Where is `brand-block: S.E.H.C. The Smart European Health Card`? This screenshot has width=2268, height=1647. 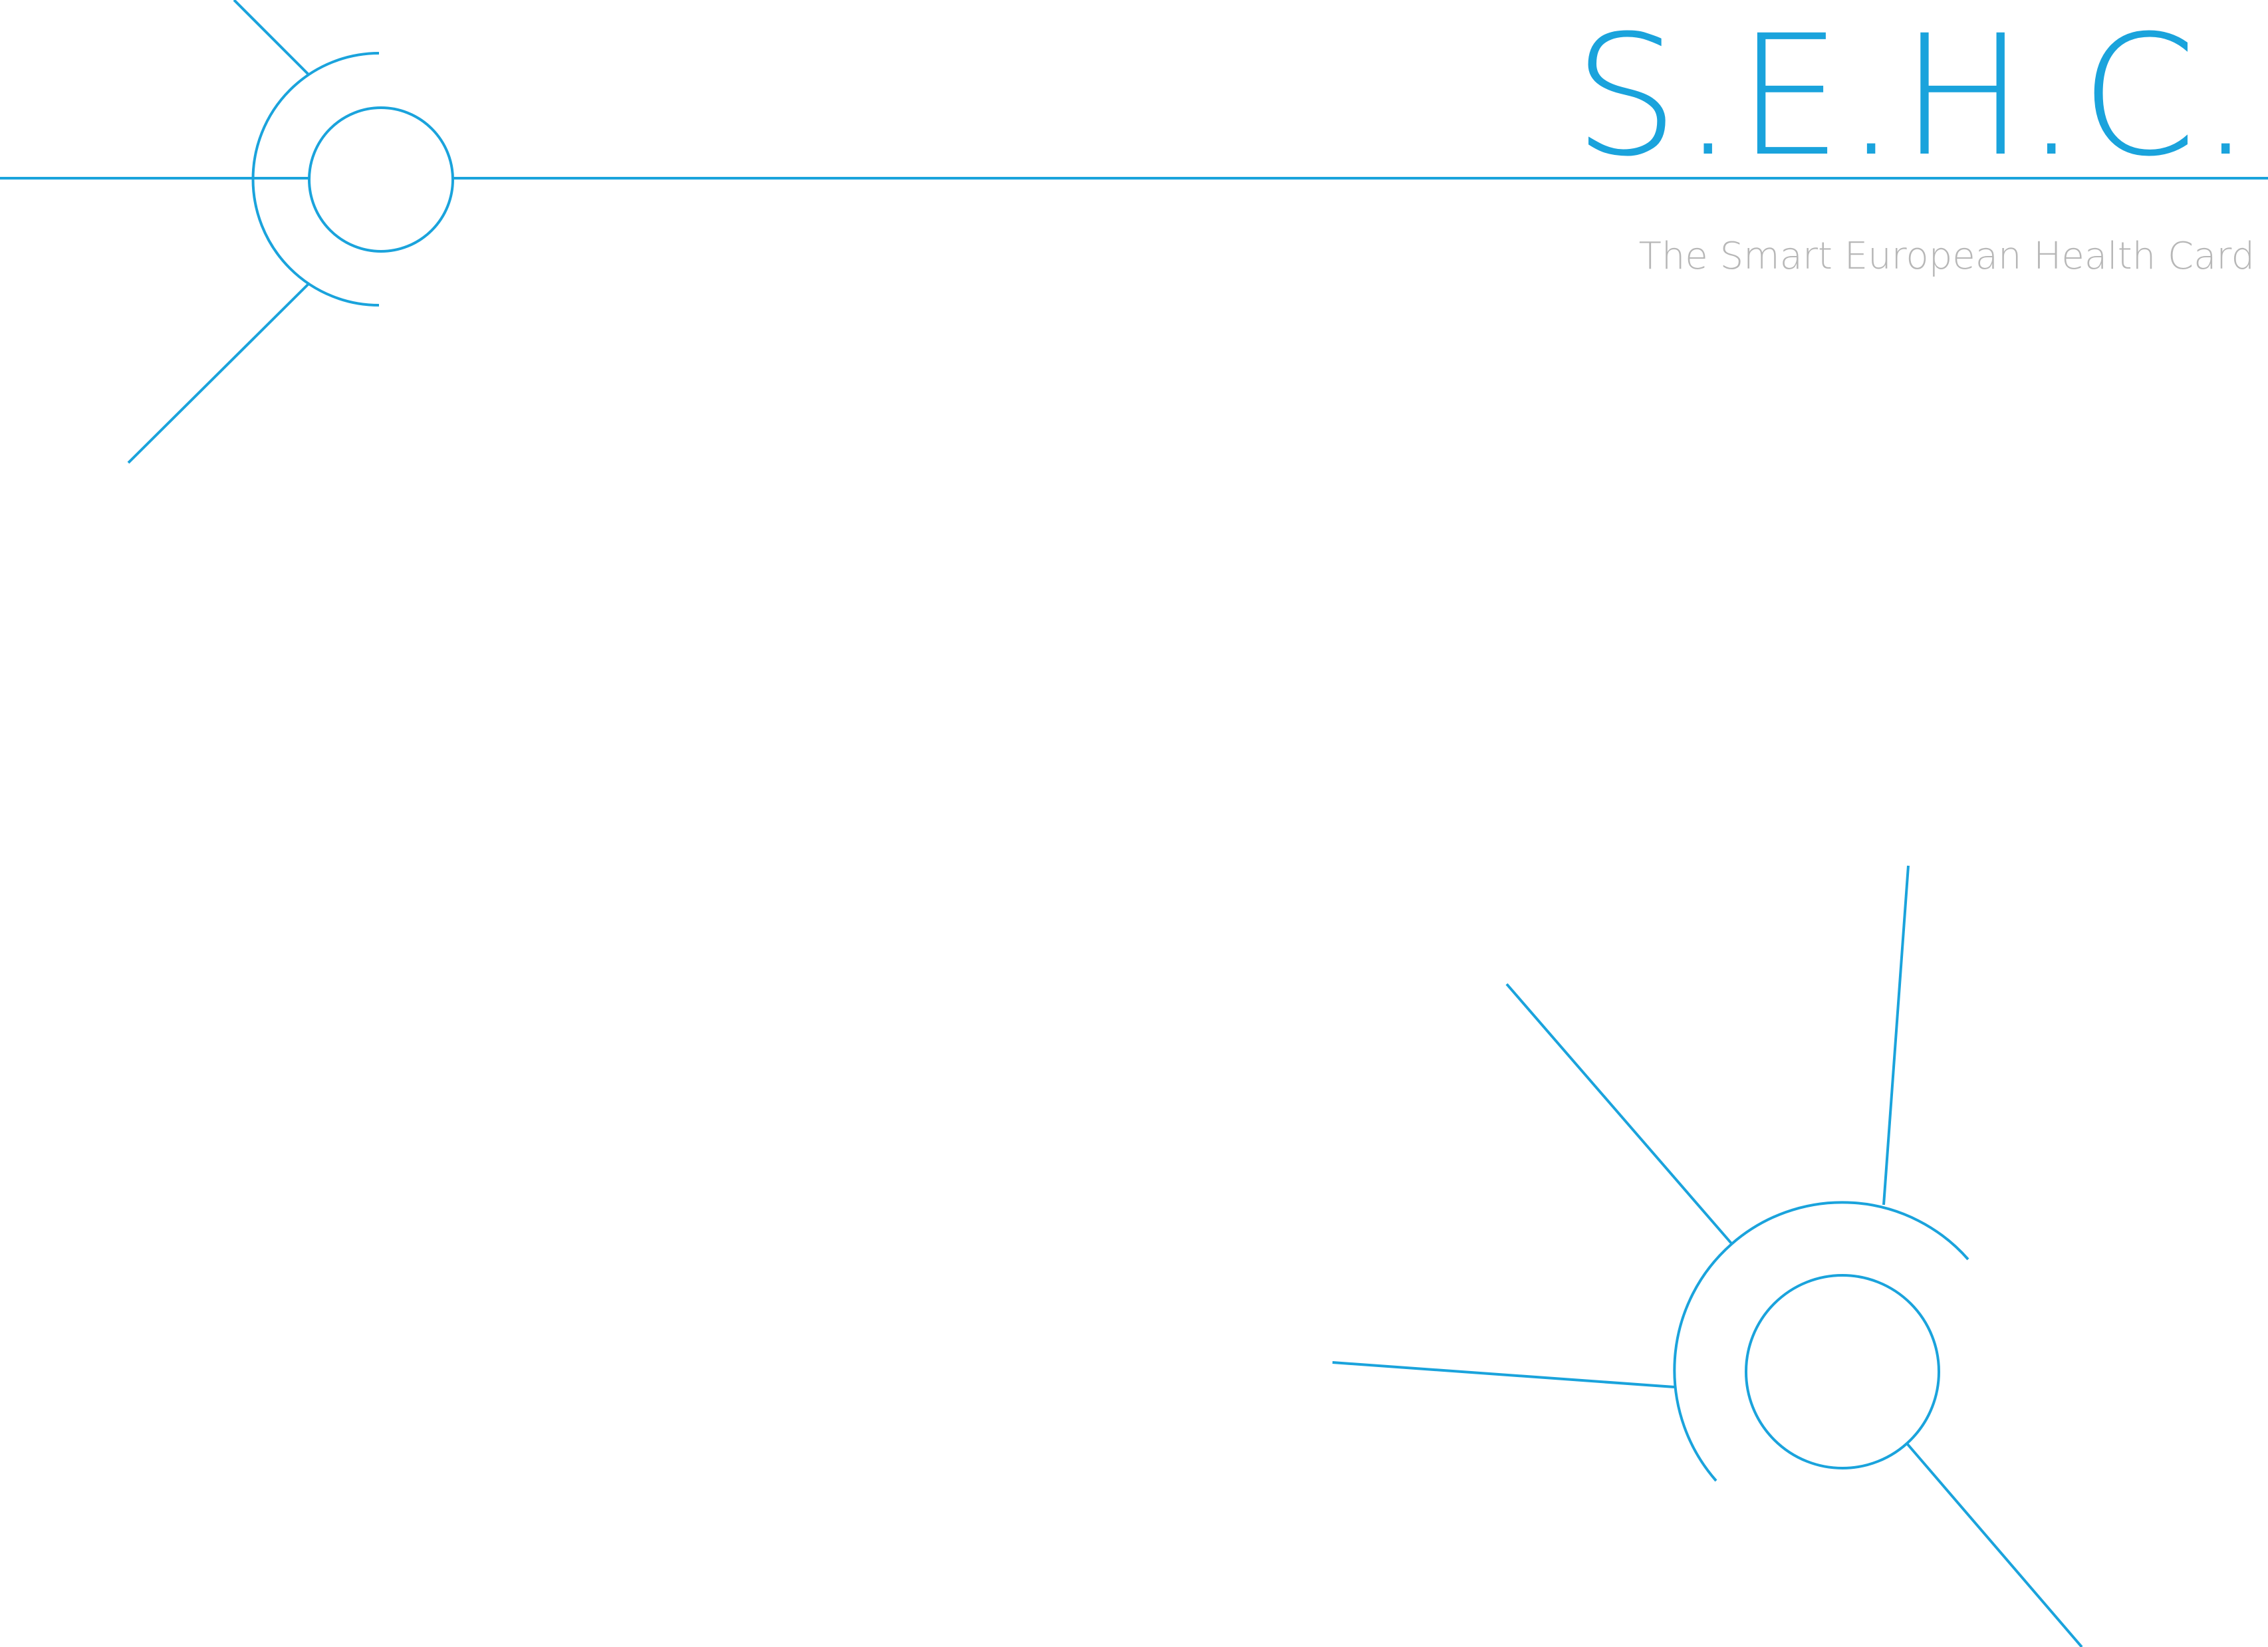
brand-block: S.E.H.C. The Smart European Health Card is located at coordinates (1914, 144).